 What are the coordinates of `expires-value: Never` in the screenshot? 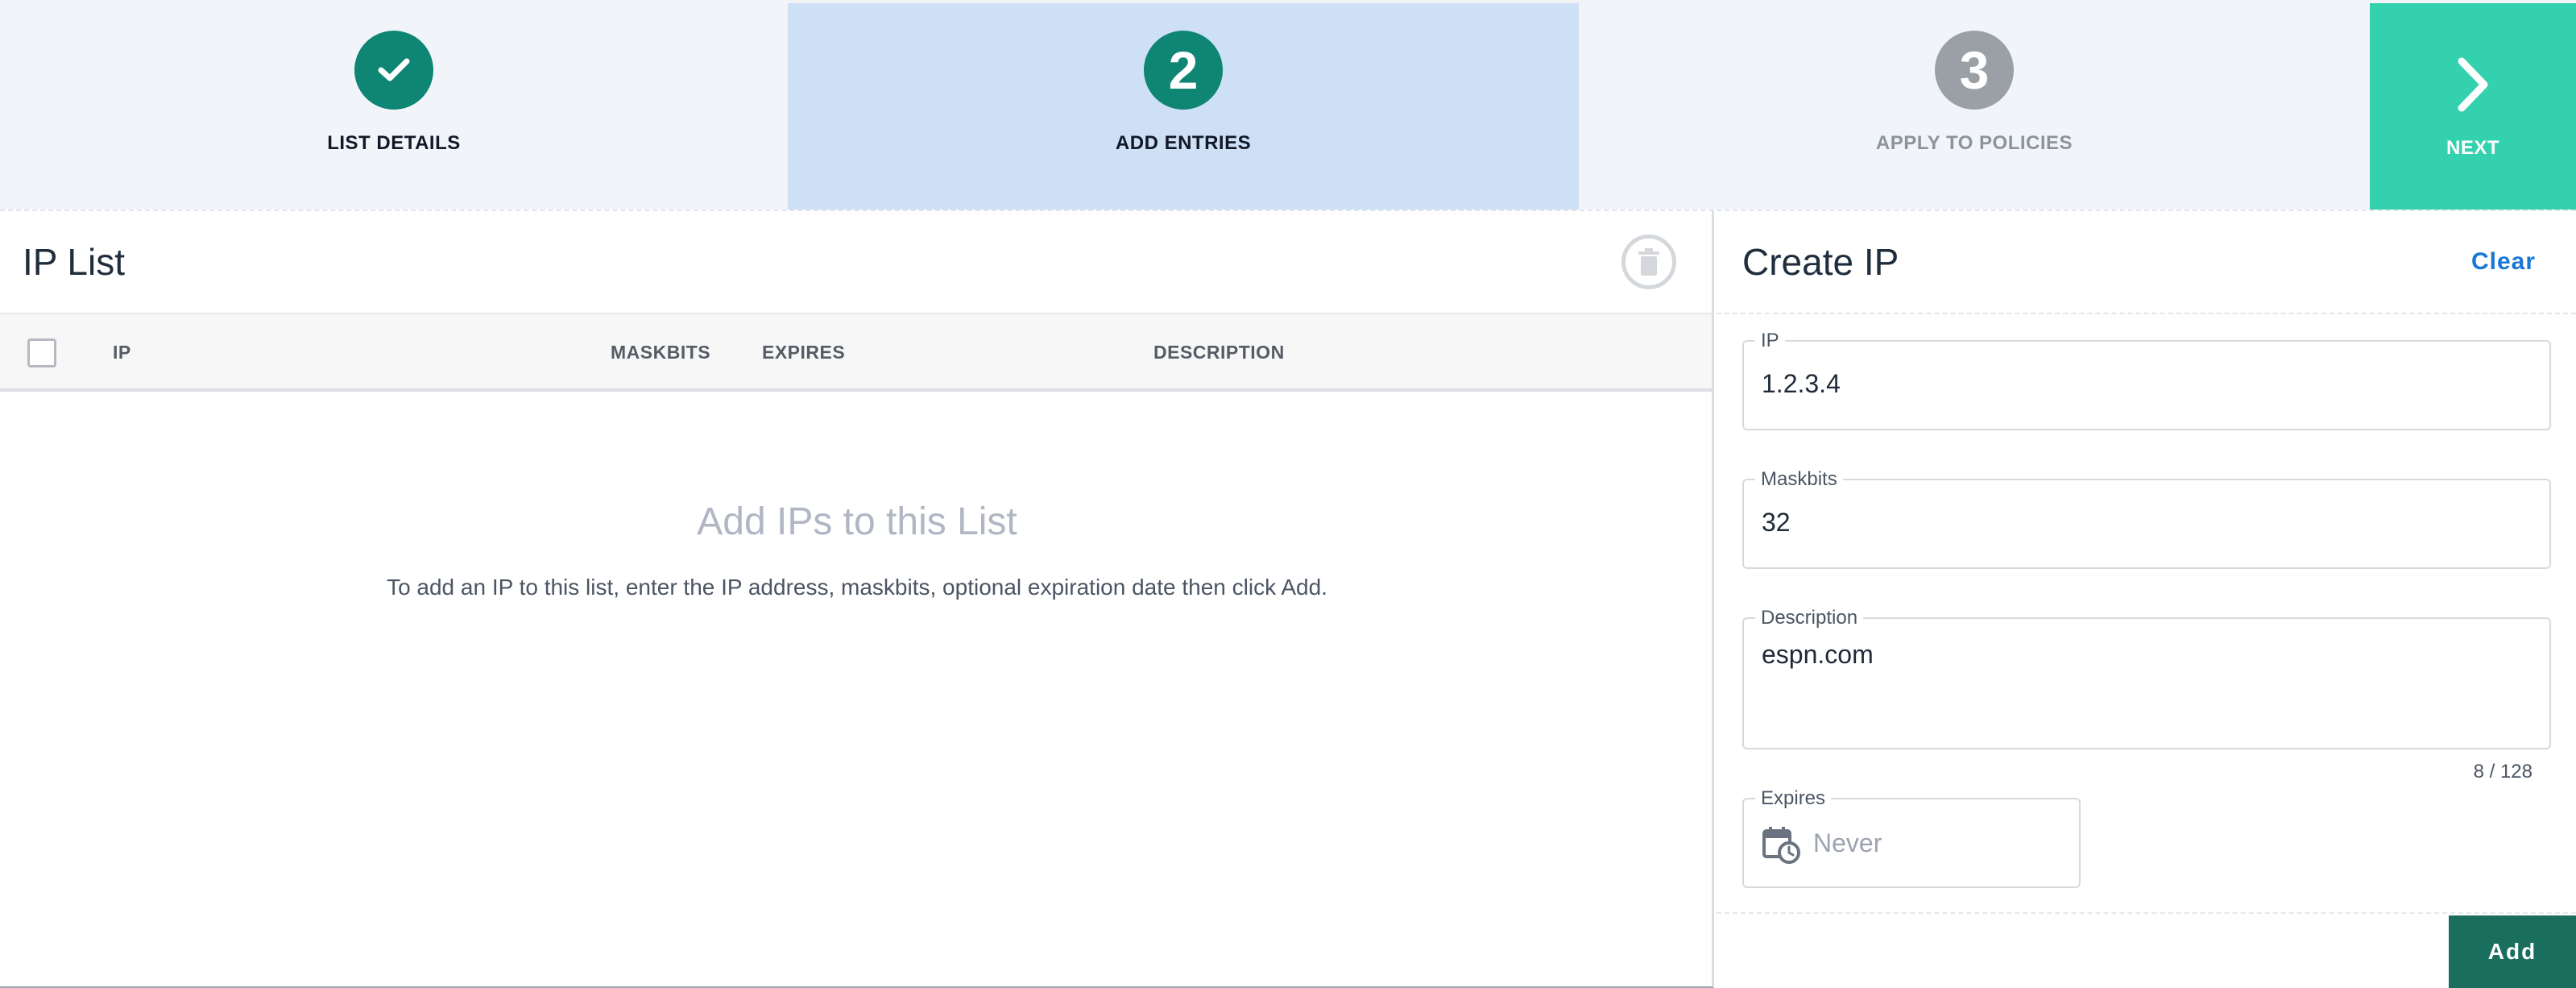 It's located at (1847, 842).